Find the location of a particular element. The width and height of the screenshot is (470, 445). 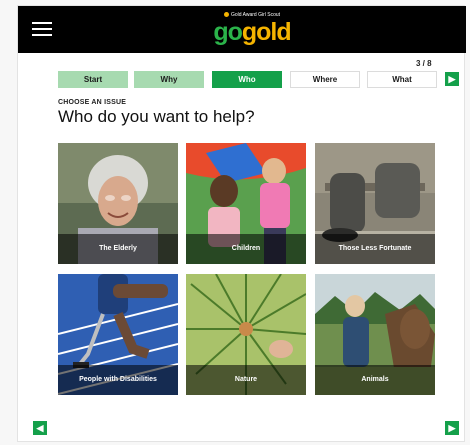

step-who: Who is located at coordinates (247, 79).